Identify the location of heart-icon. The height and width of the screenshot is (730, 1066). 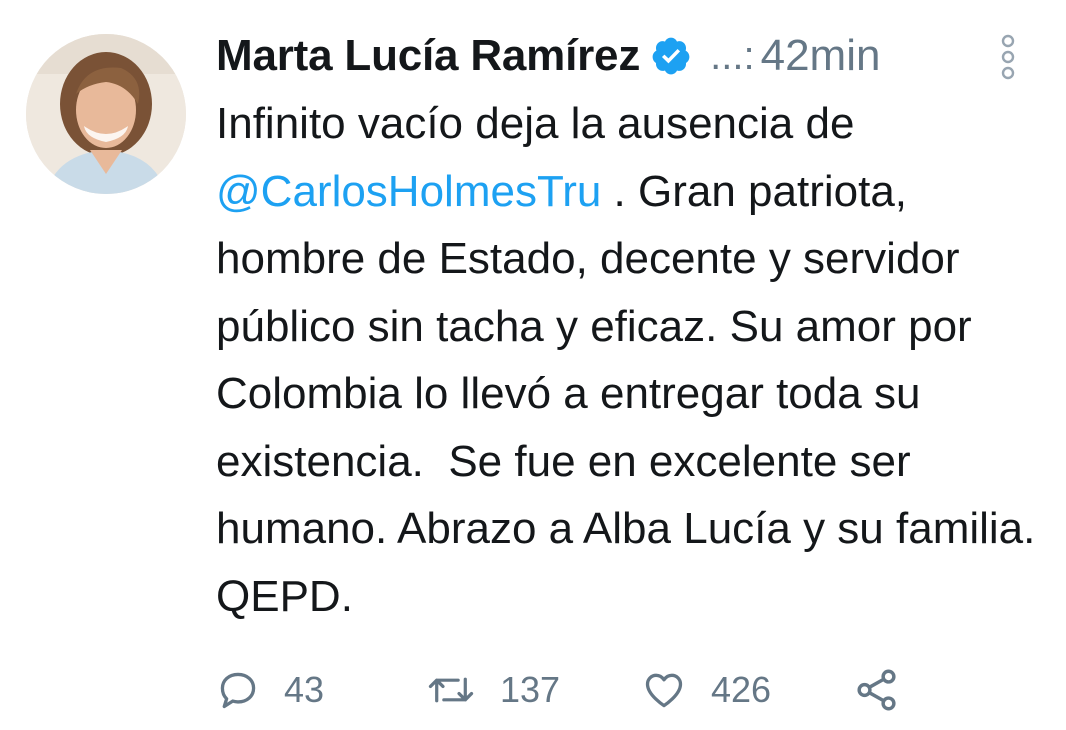
(664, 690).